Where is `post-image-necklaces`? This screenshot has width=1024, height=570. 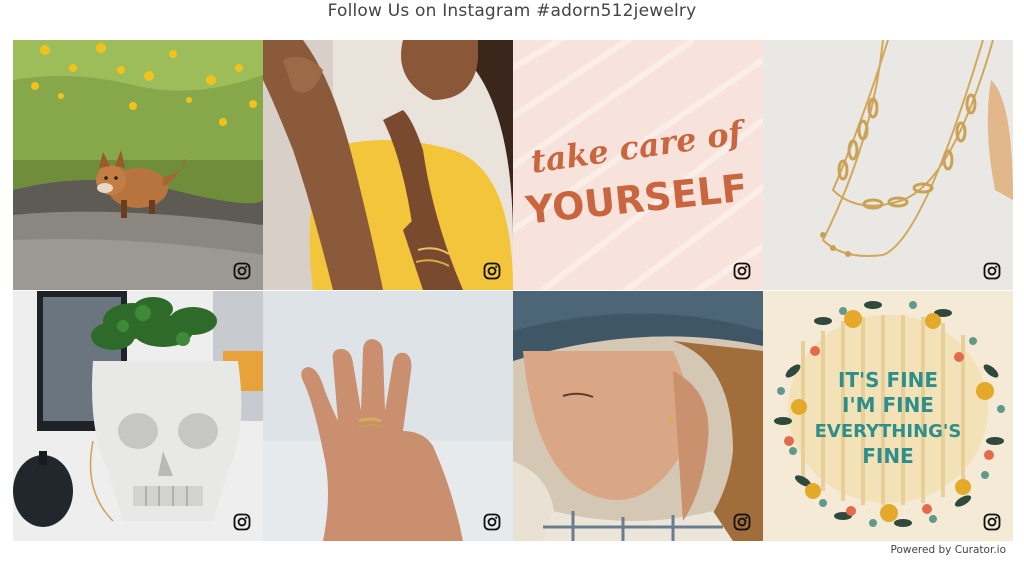
post-image-necklaces is located at coordinates (888, 165).